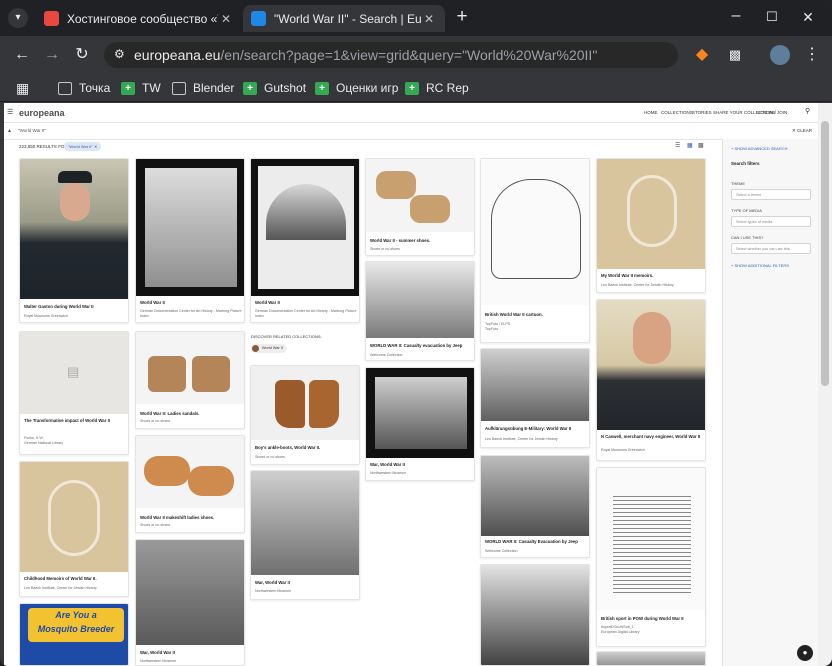  What do you see at coordinates (139, 18) in the screenshot?
I see `tab-inactive: Хостинговое сообщество «Tim ✕` at bounding box center [139, 18].